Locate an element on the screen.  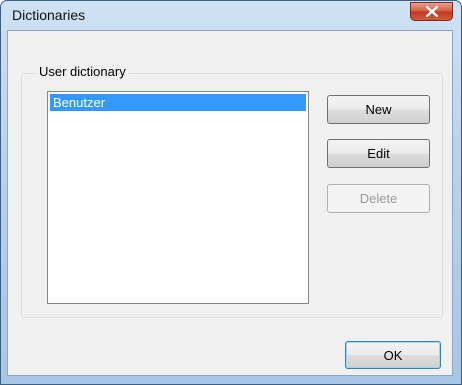
list-item-selected: Benutzer is located at coordinates (178, 102).